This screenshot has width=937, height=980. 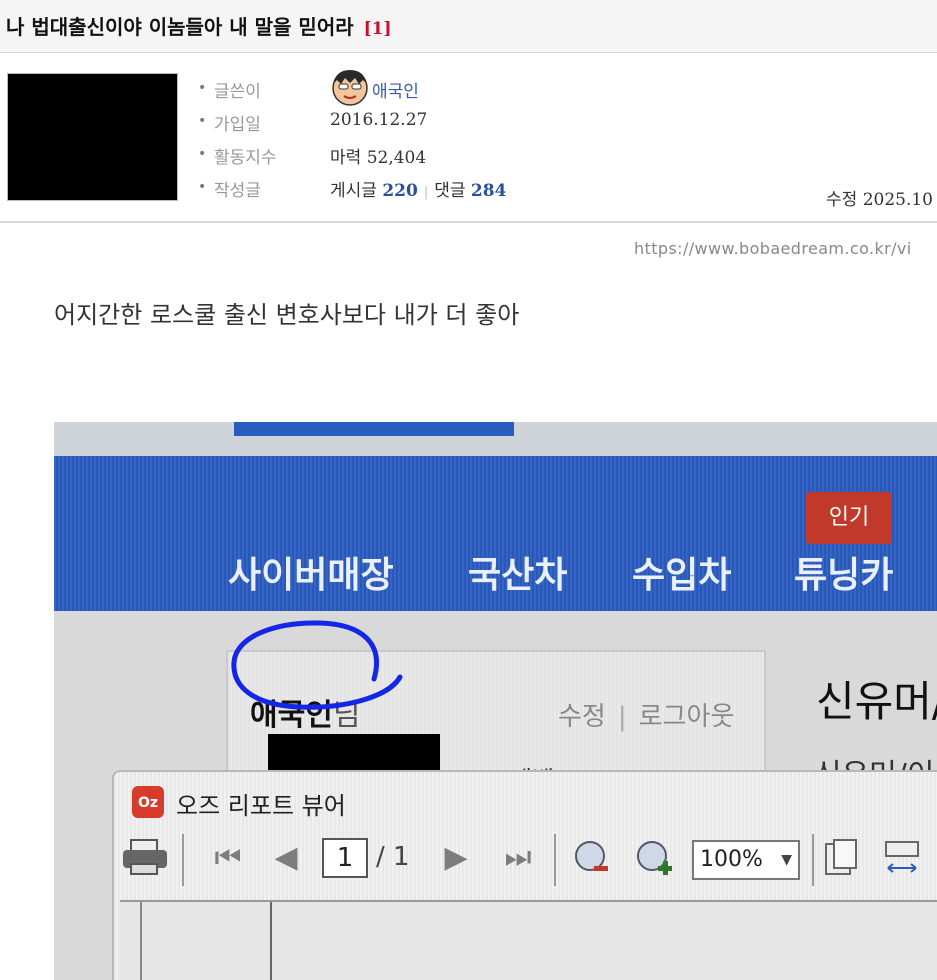 I want to click on comment-count-total-link: 284, so click(x=489, y=191).